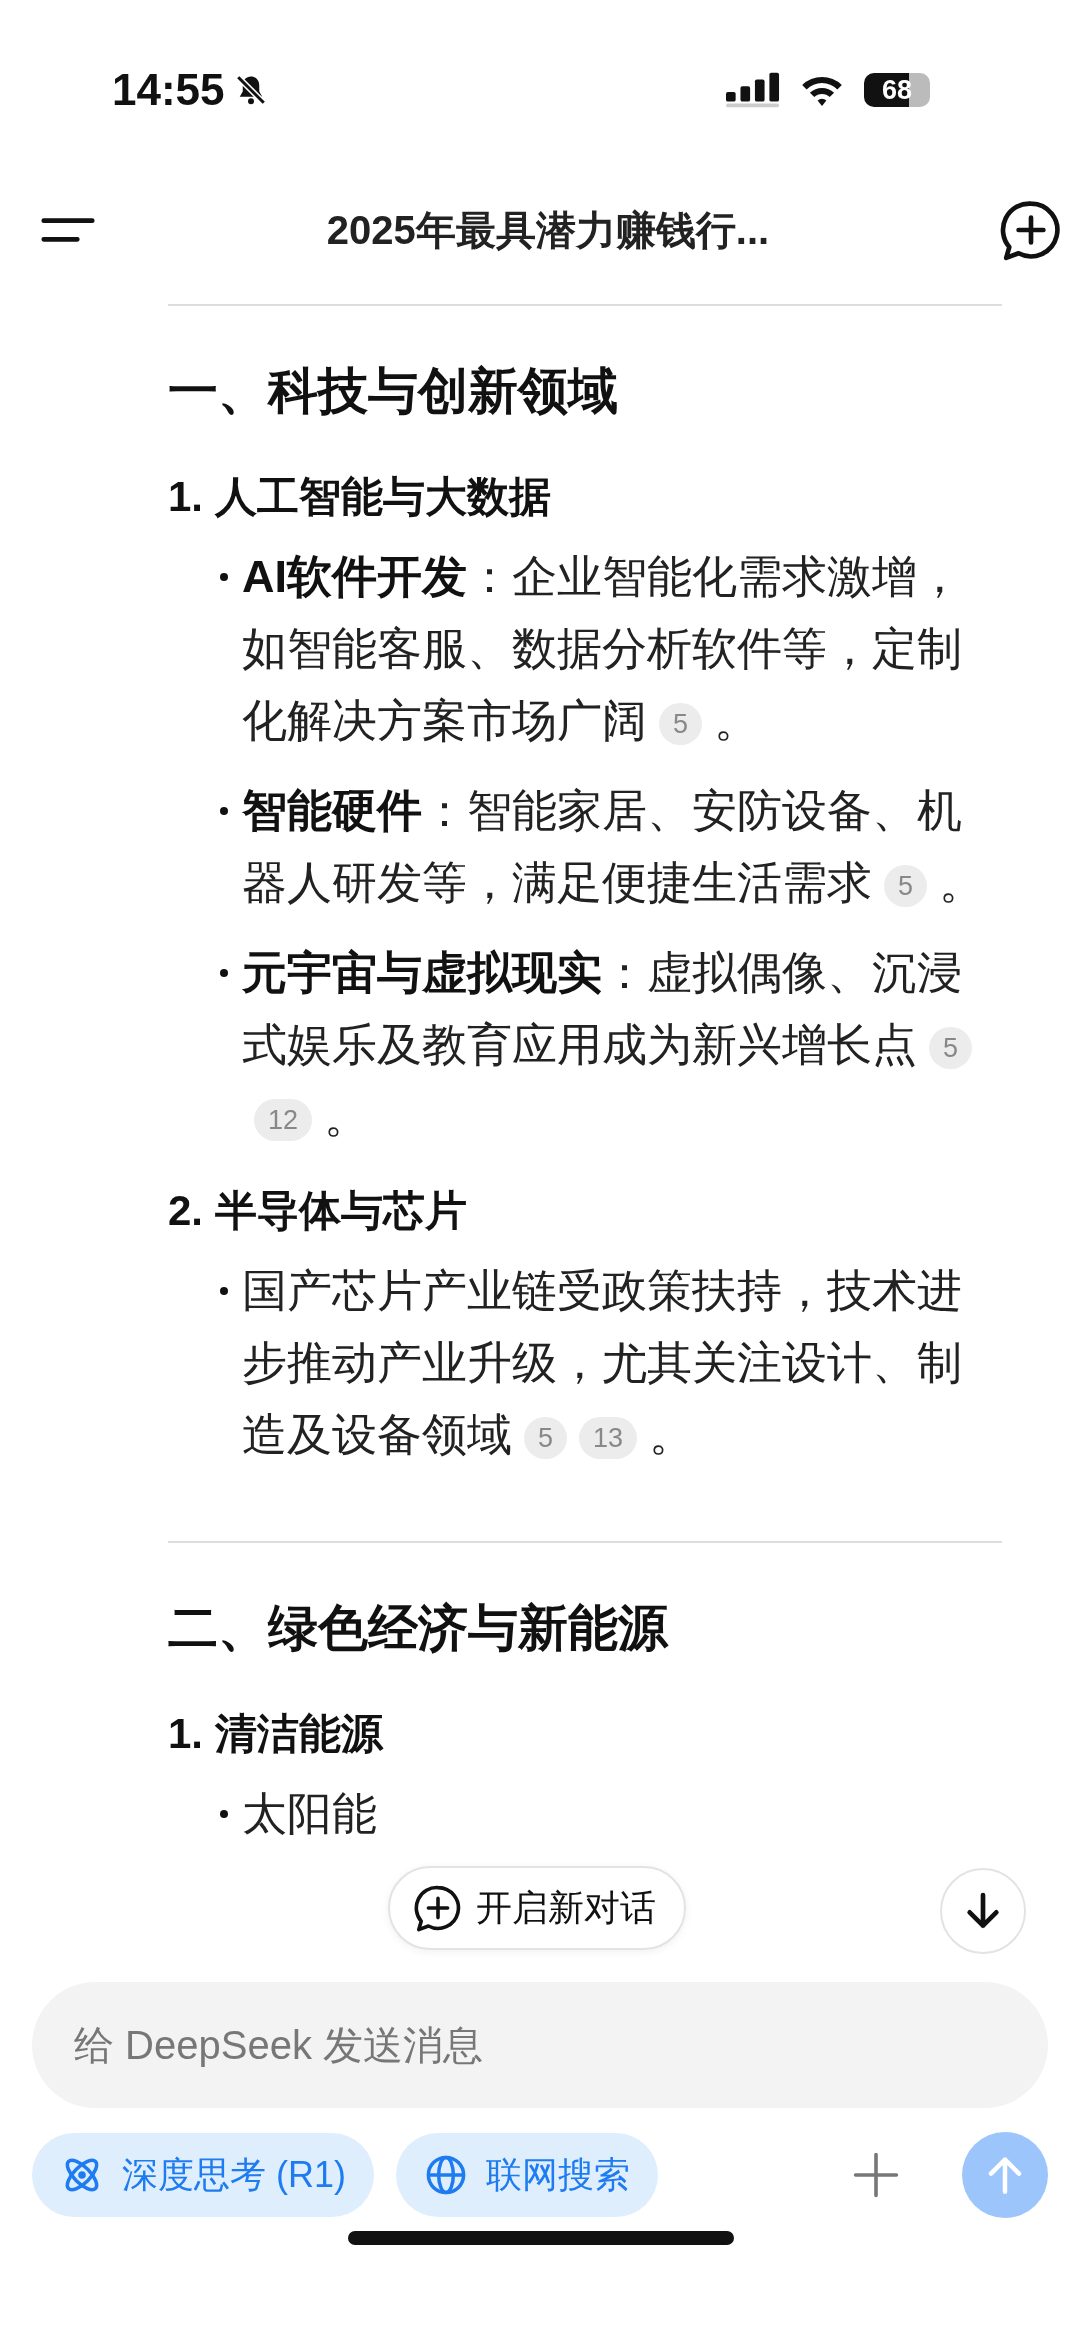  I want to click on new-chat-button: 开启新对话, so click(537, 1908).